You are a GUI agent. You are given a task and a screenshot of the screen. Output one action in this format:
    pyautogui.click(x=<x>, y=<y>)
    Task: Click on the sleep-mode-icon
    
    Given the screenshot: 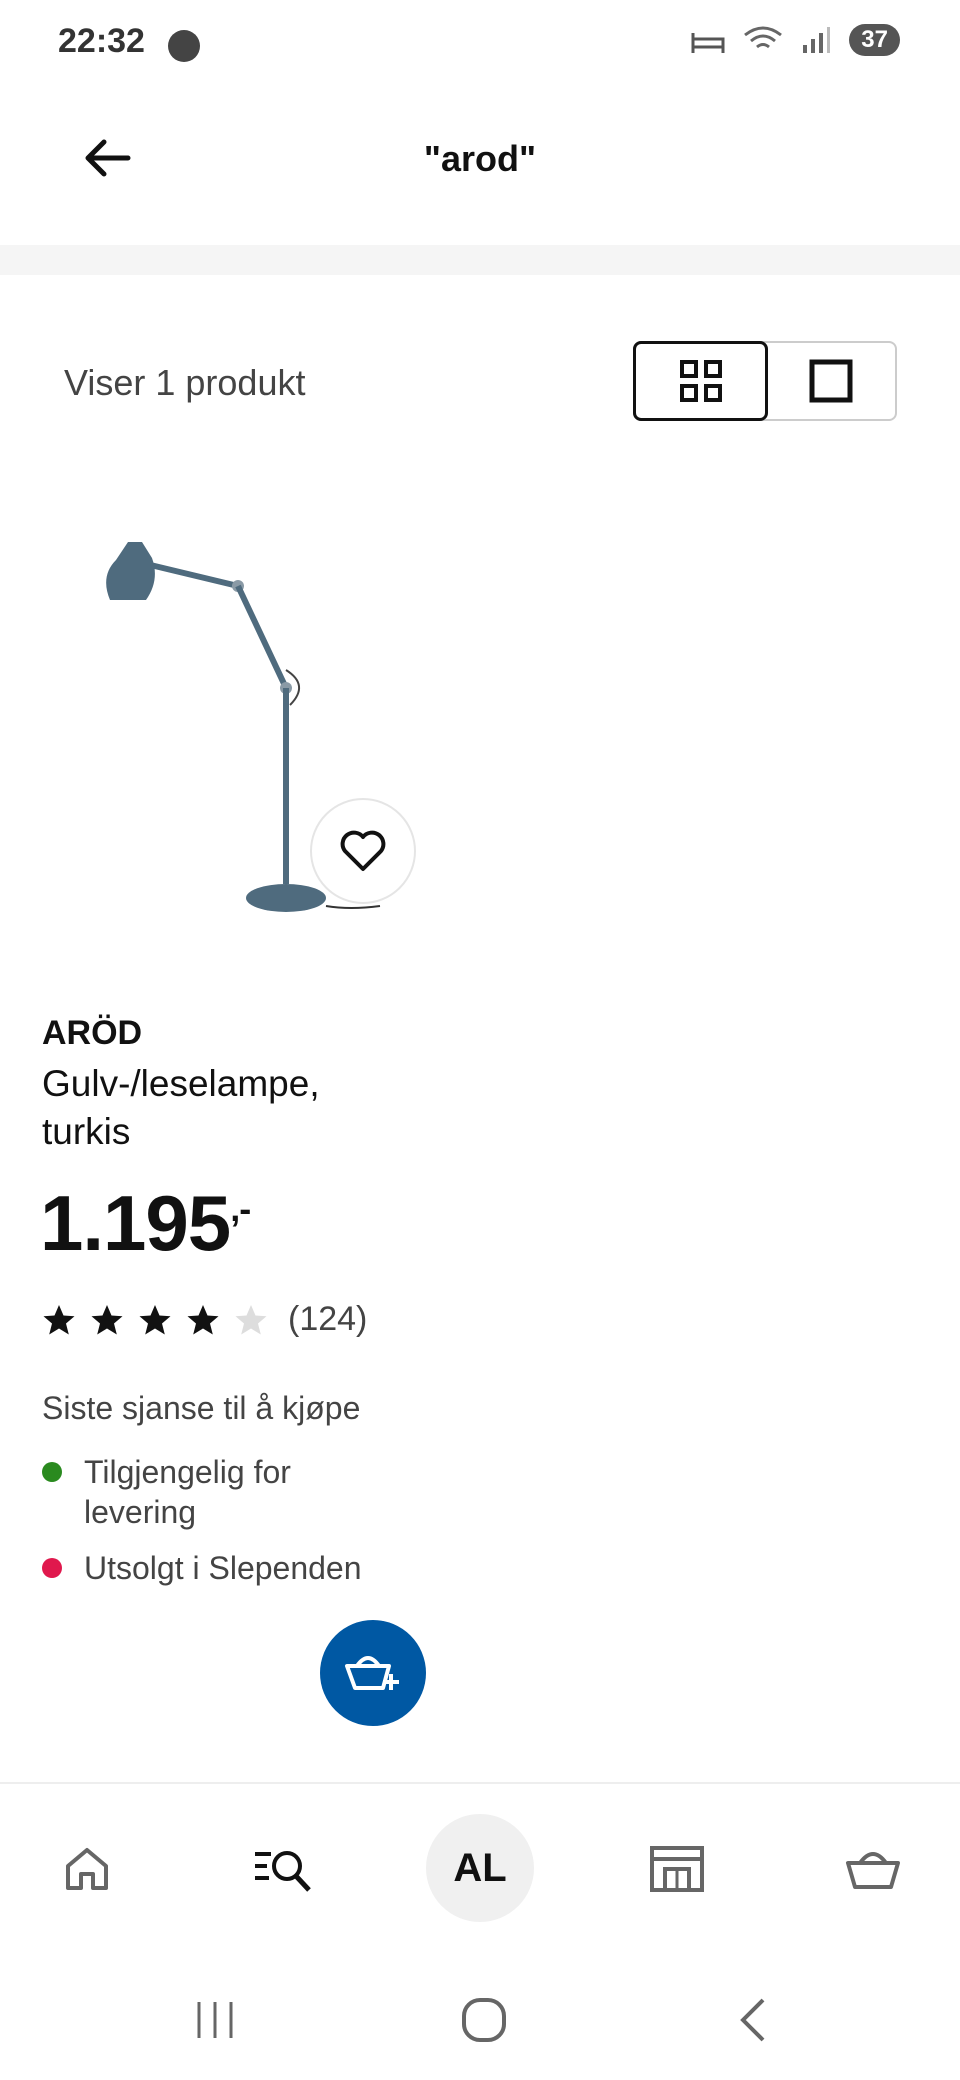 What is the action you would take?
    pyautogui.click(x=708, y=43)
    